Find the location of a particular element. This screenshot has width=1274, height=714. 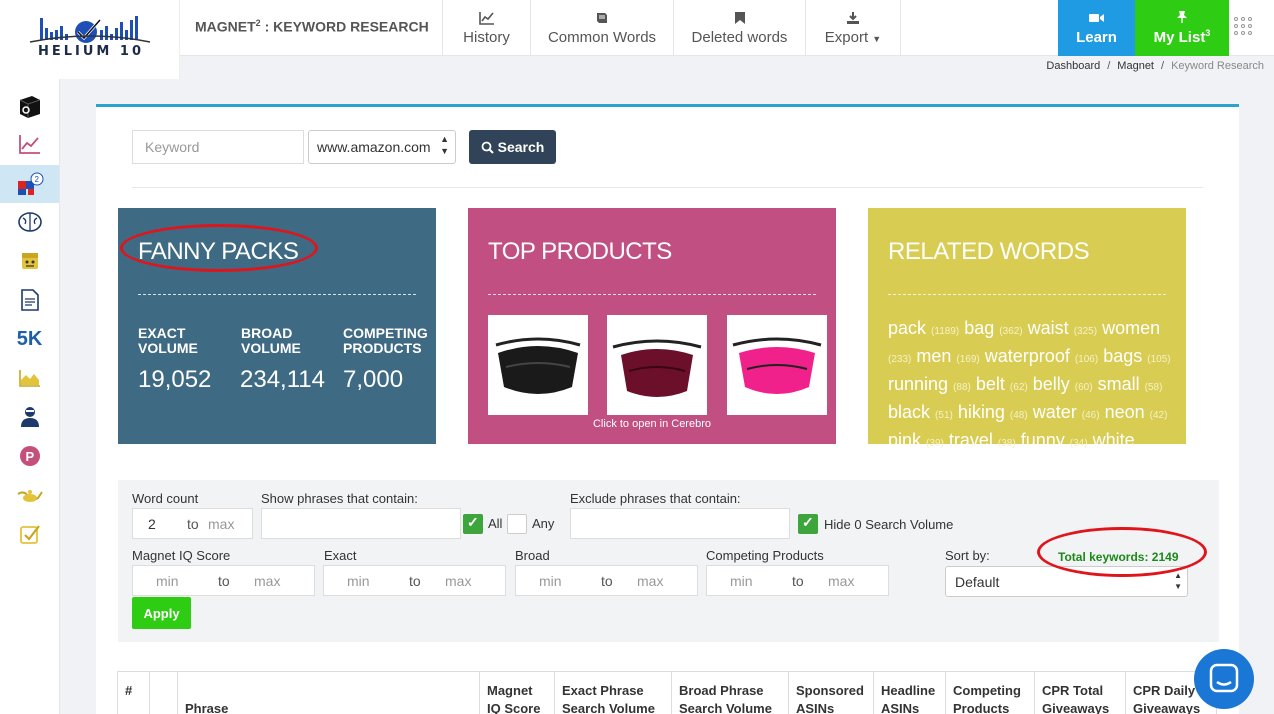

sidebar-item-profits: P is located at coordinates (29, 456).